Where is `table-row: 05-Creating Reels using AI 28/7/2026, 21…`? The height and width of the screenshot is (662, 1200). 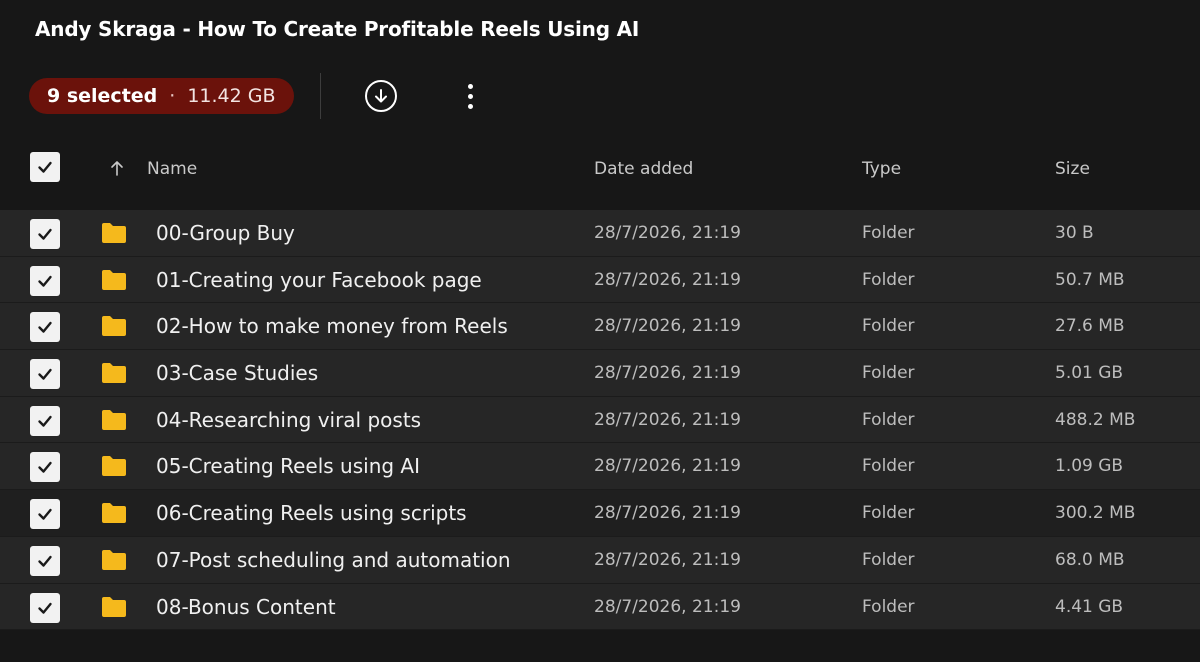 table-row: 05-Creating Reels using AI 28/7/2026, 21… is located at coordinates (600, 467).